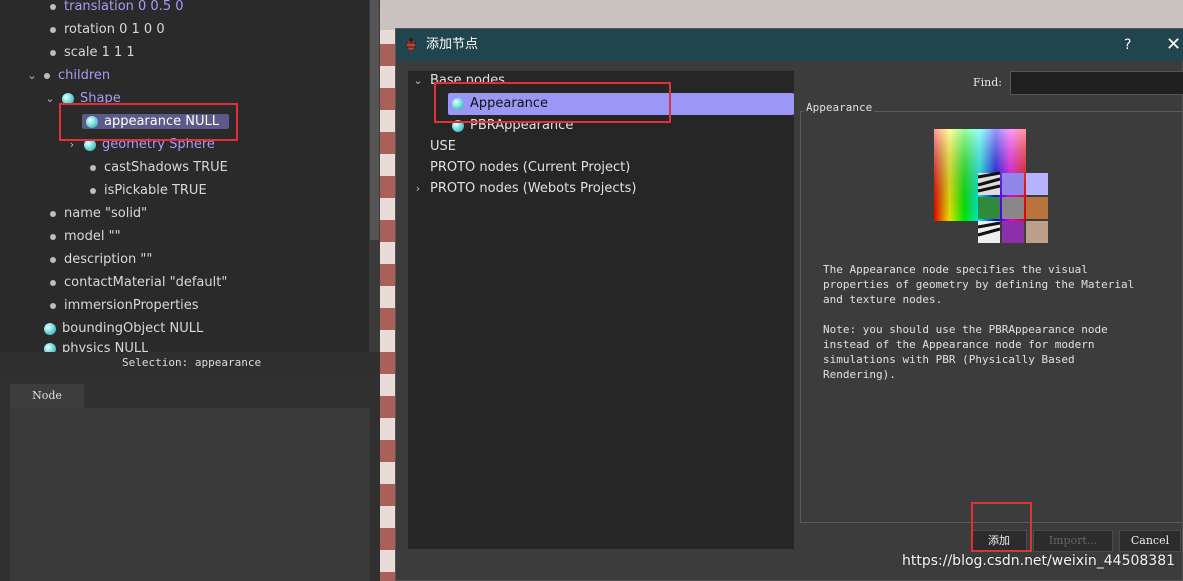 This screenshot has height=581, width=1183. I want to click on tree-scrollbar-thumb, so click(374, 120).